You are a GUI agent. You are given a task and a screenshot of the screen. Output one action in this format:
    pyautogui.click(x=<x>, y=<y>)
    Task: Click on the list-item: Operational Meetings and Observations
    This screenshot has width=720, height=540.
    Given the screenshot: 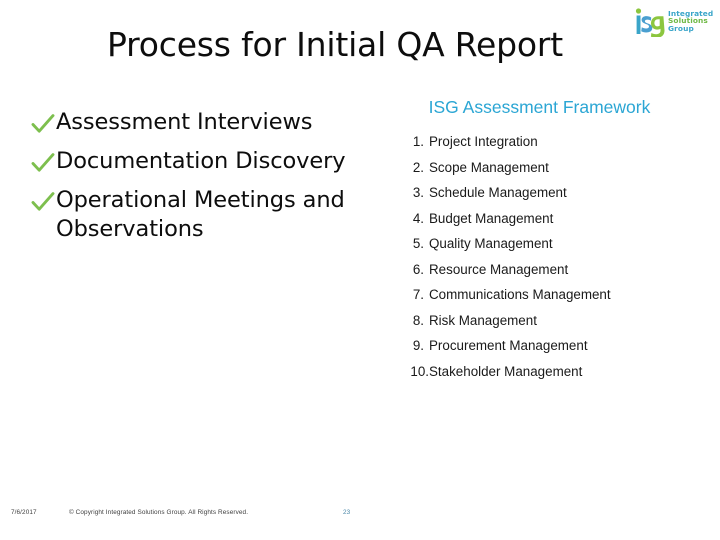 What is the action you would take?
    pyautogui.click(x=215, y=215)
    